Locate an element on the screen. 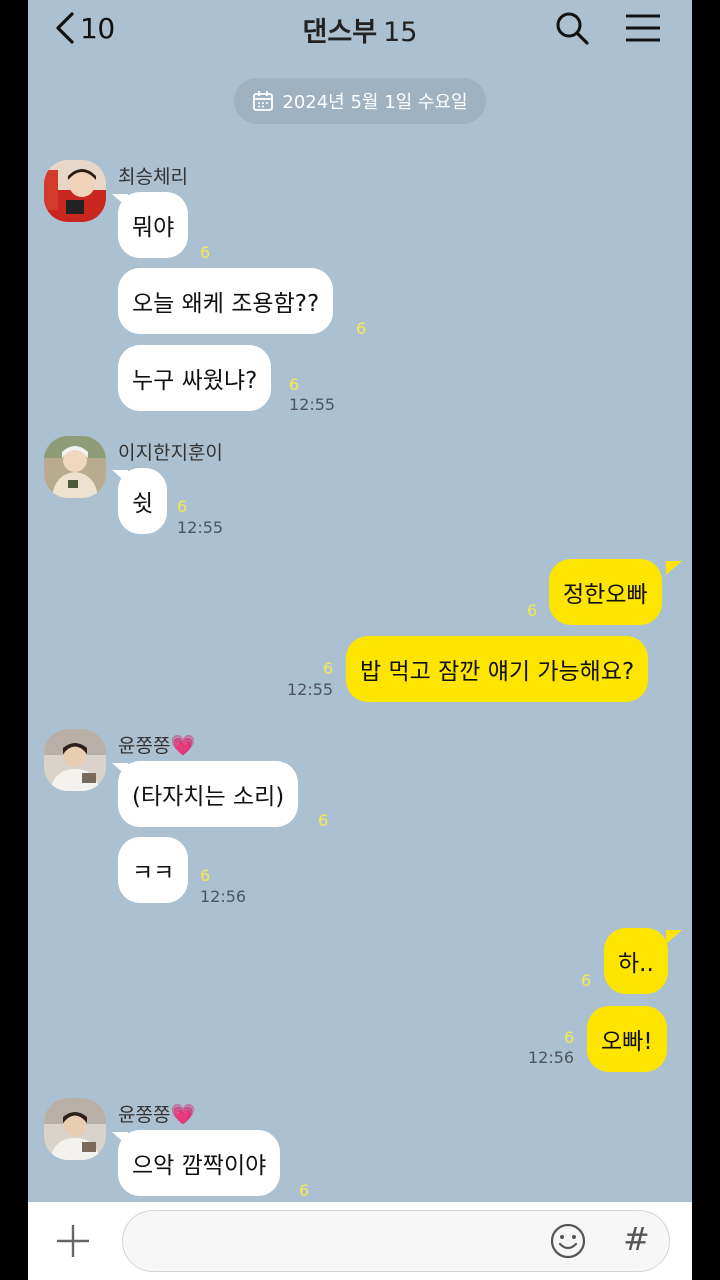  sender-name: 이지한지훈이 is located at coordinates (170, 453).